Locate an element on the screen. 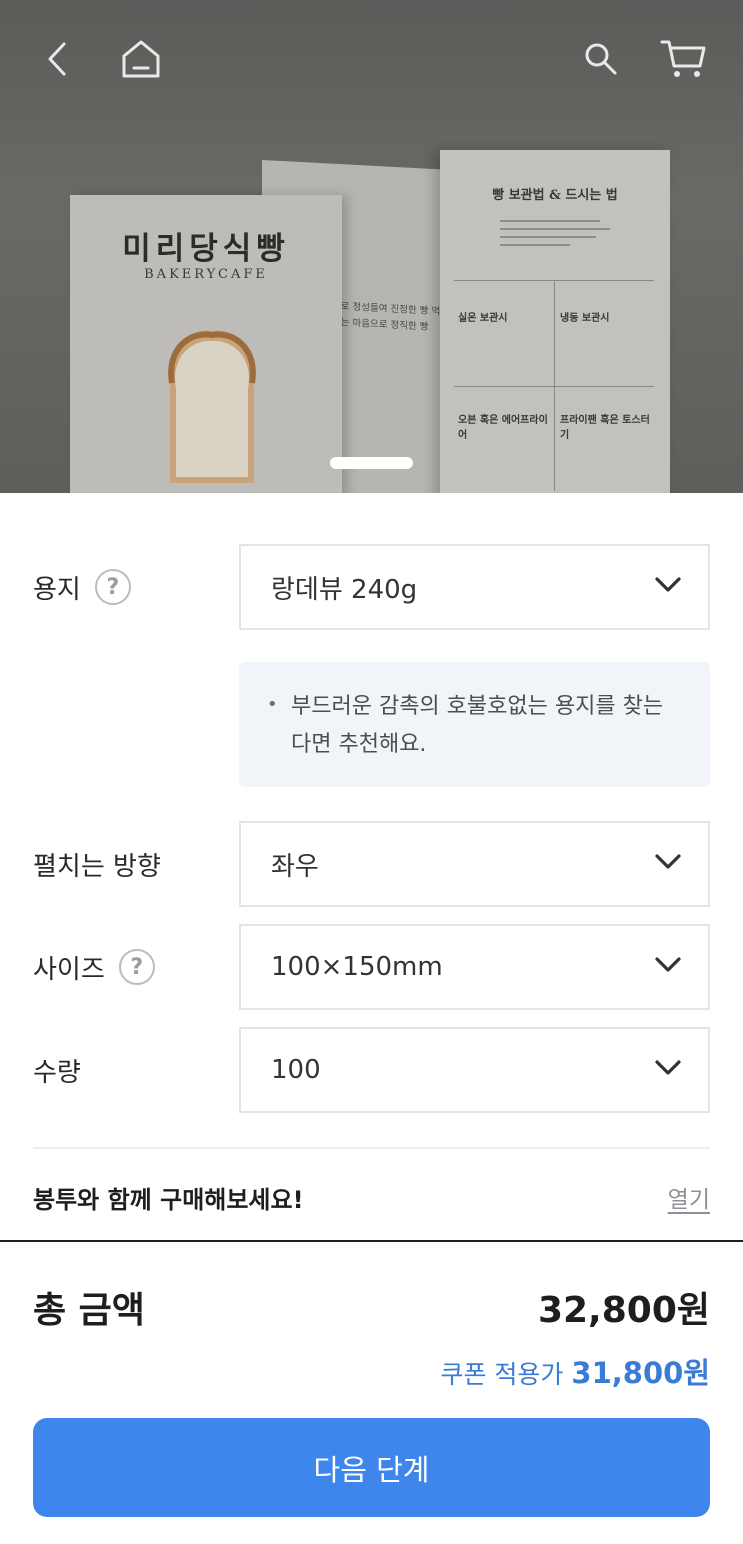 The width and height of the screenshot is (743, 1544). quantity-label: 수량 is located at coordinates (57, 1070).